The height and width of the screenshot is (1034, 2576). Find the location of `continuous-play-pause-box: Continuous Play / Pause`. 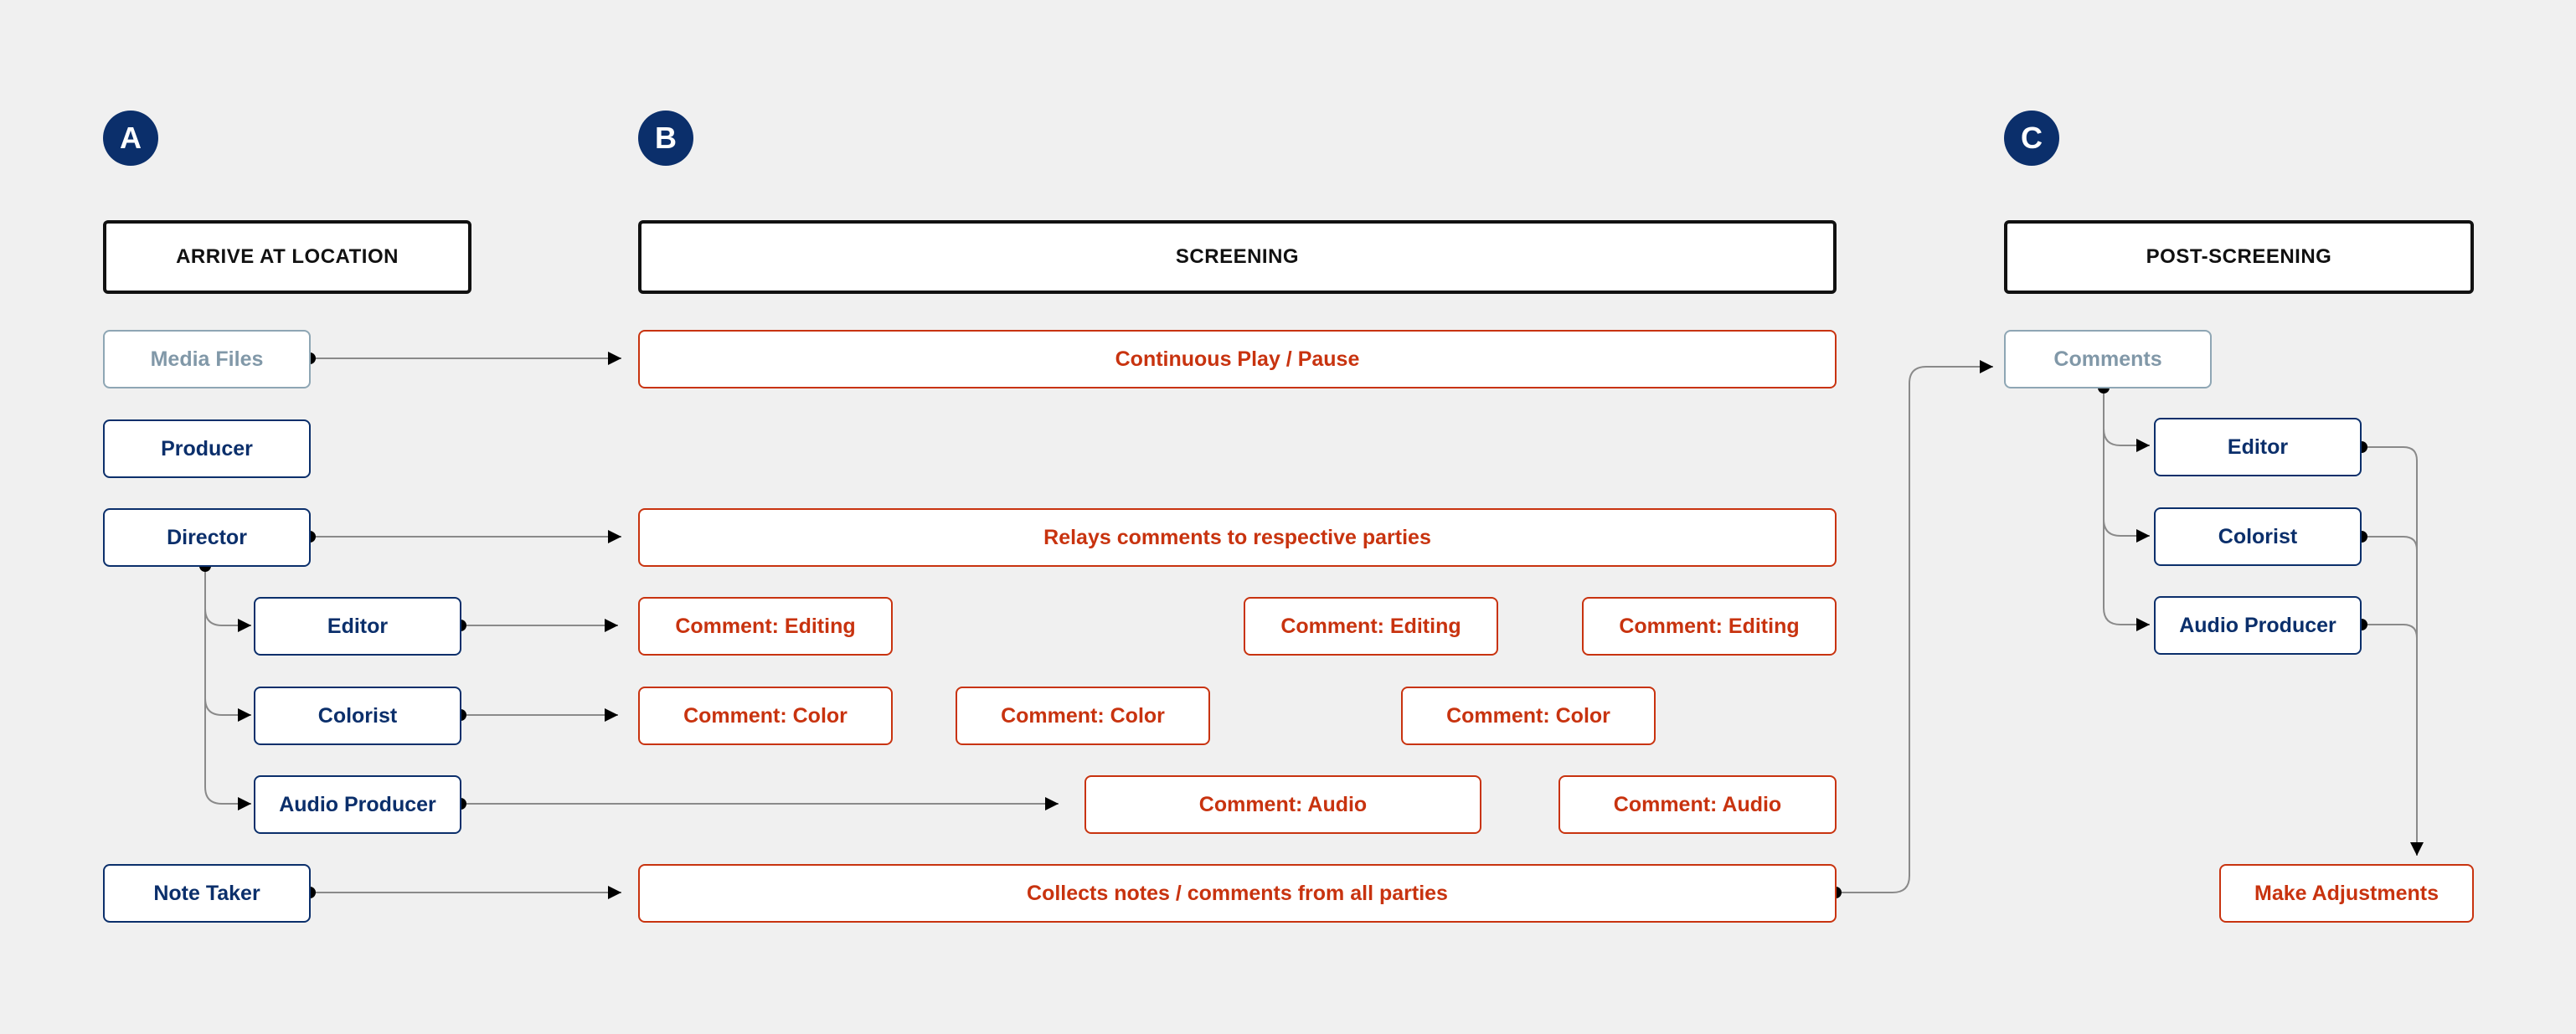

continuous-play-pause-box: Continuous Play / Pause is located at coordinates (1237, 359).